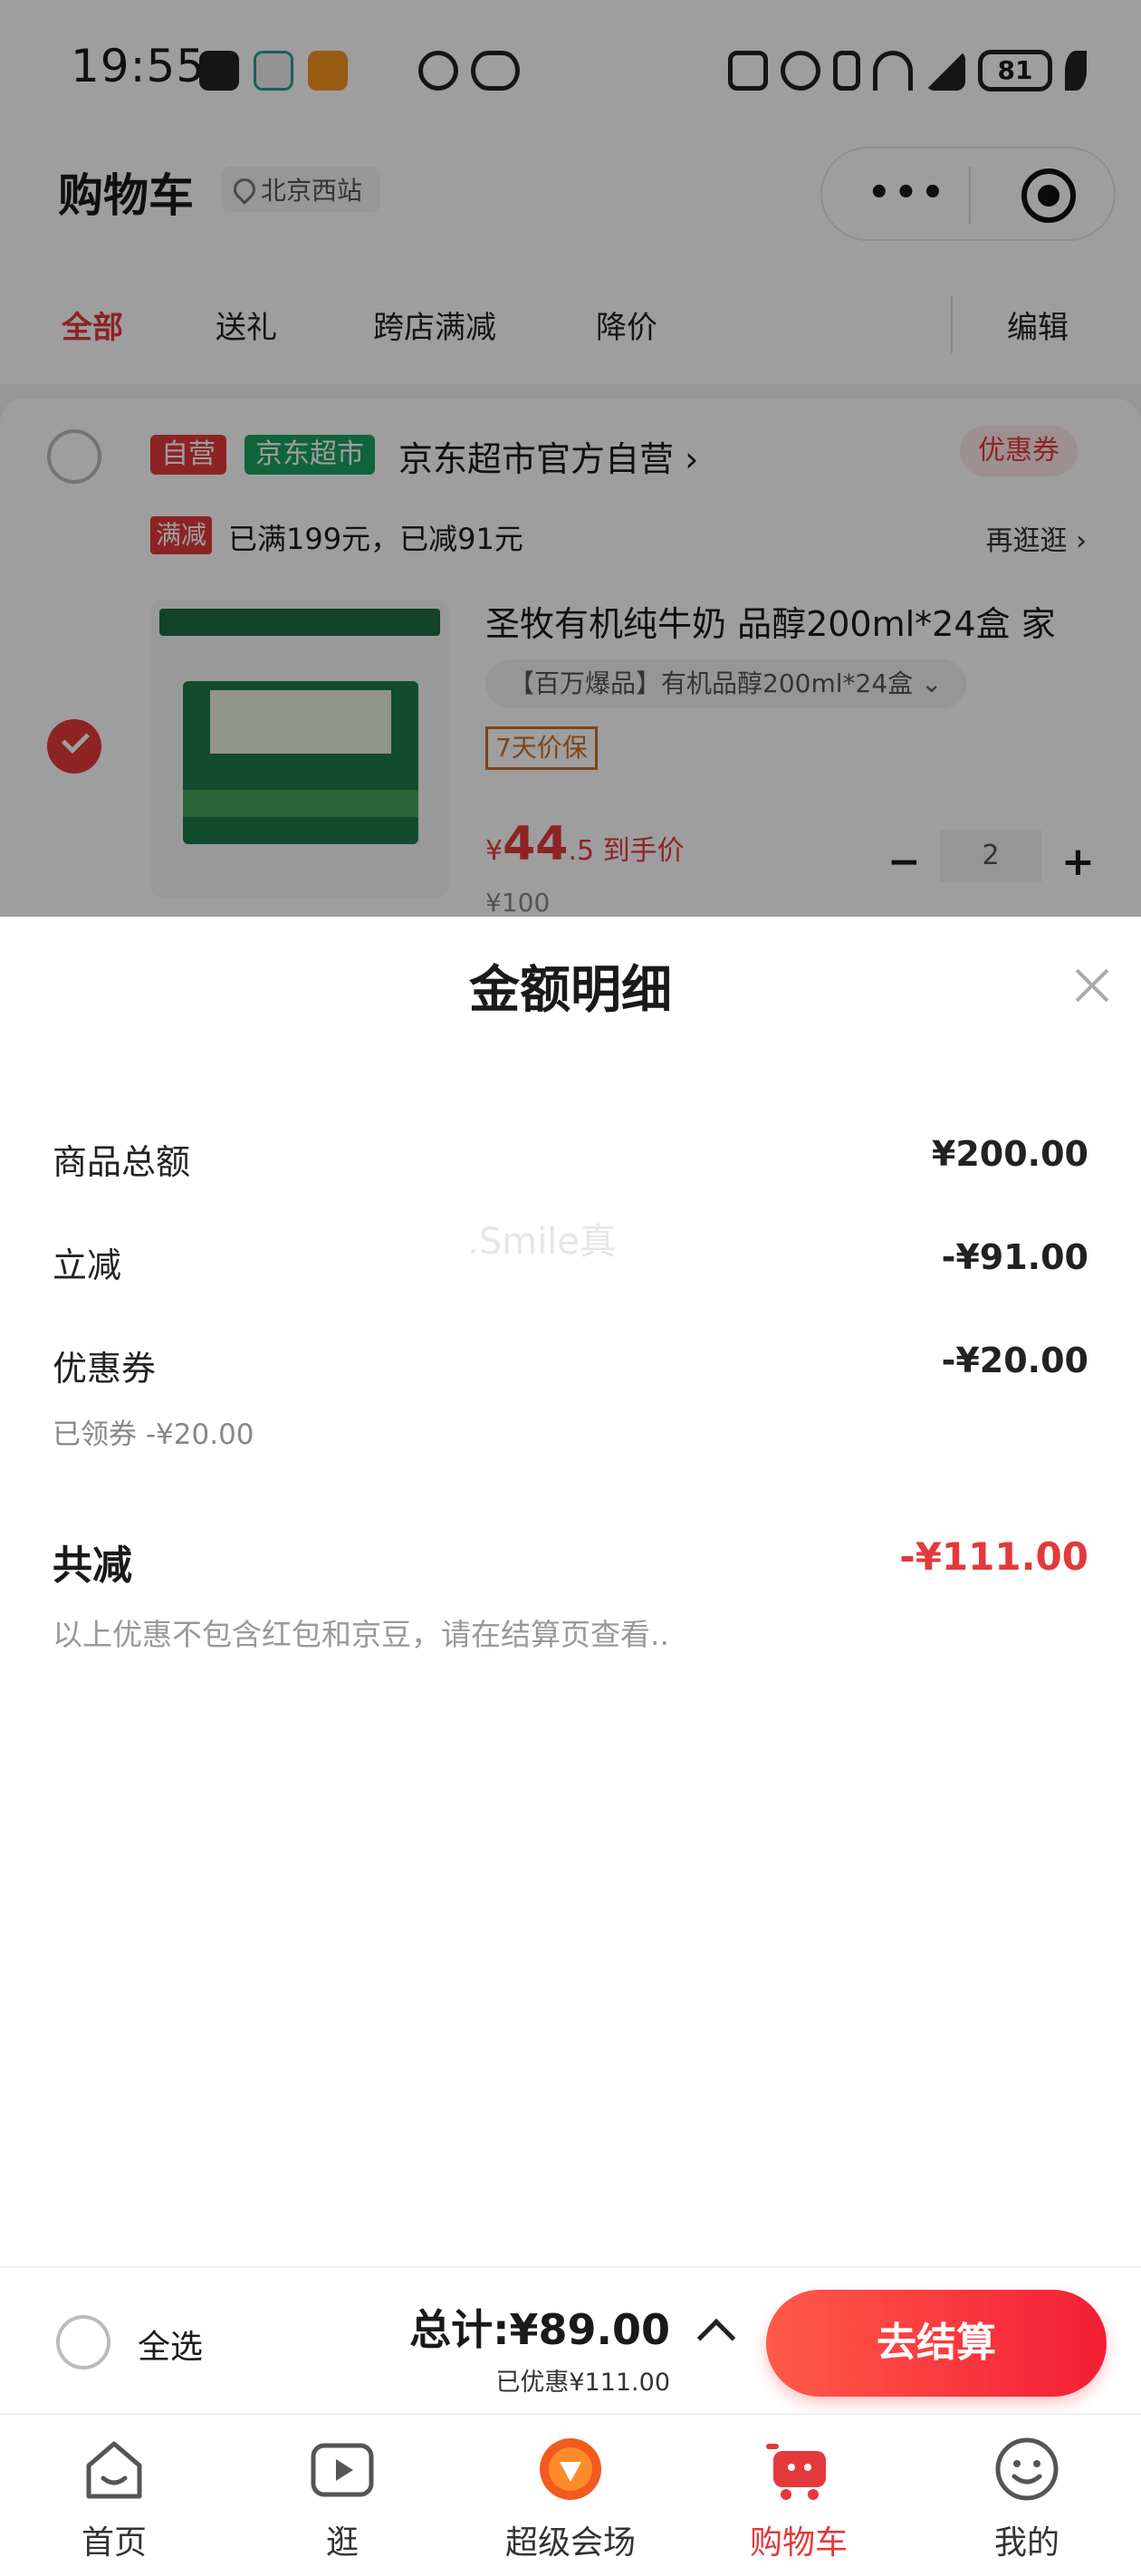  I want to click on subtotal-label: 商品总额, so click(122, 1162).